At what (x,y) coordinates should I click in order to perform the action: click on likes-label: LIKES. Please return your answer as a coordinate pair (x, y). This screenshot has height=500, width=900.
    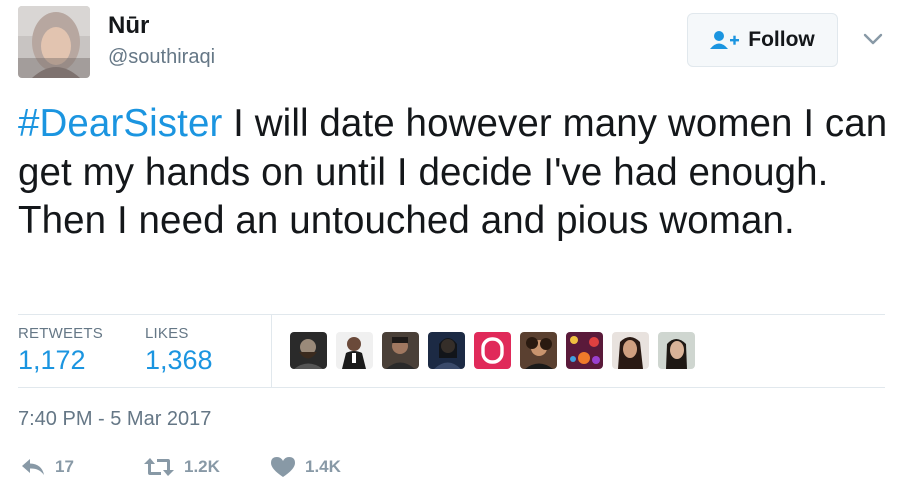
    Looking at the image, I should click on (167, 333).